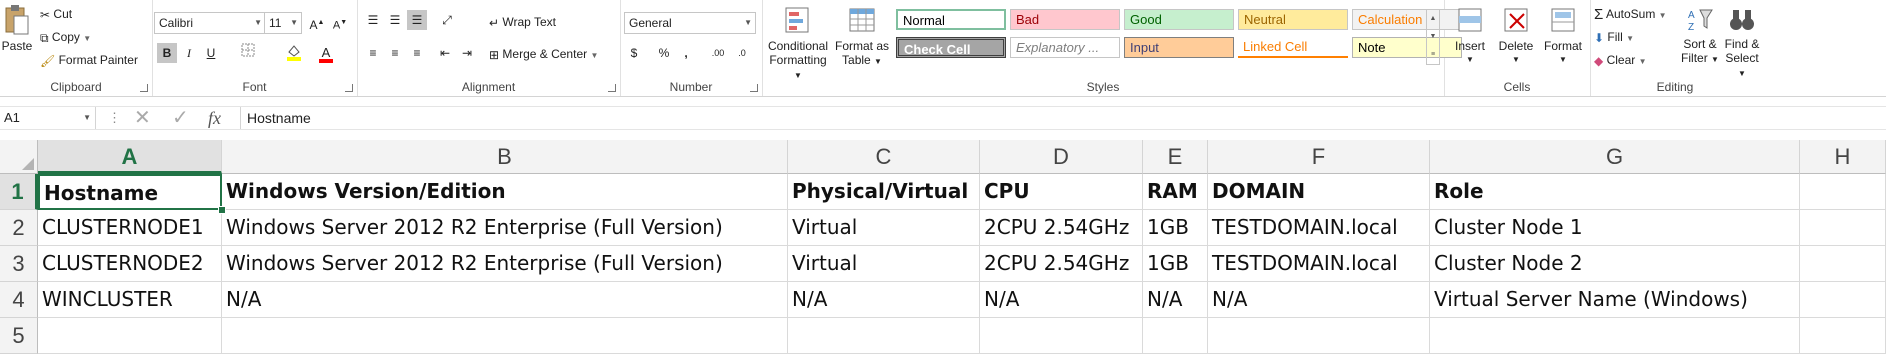  I want to click on fill-color-button, so click(294, 53).